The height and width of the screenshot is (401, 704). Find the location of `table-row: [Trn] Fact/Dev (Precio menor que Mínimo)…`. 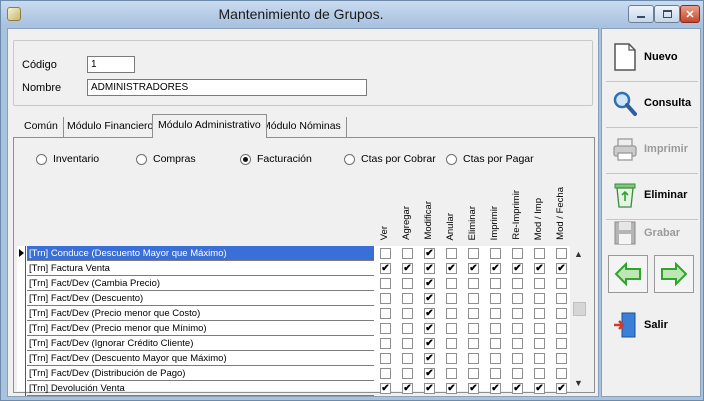

table-row: [Trn] Fact/Dev (Precio menor que Mínimo)… is located at coordinates (293, 328).